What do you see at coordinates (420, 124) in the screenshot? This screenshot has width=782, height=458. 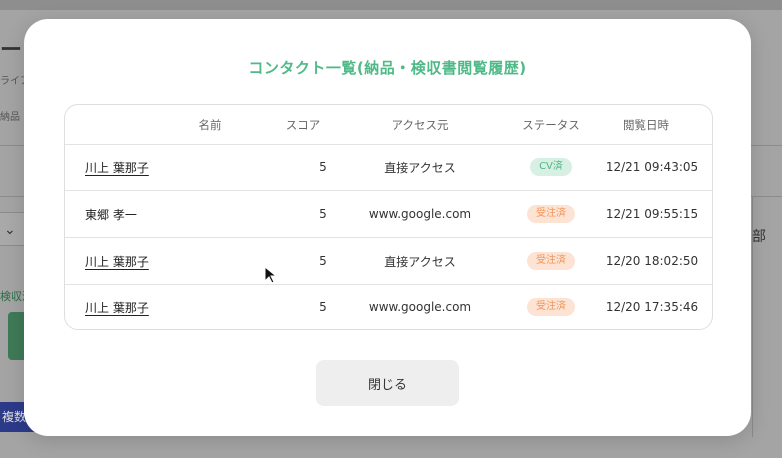 I see `column-header-source: アクセス元` at bounding box center [420, 124].